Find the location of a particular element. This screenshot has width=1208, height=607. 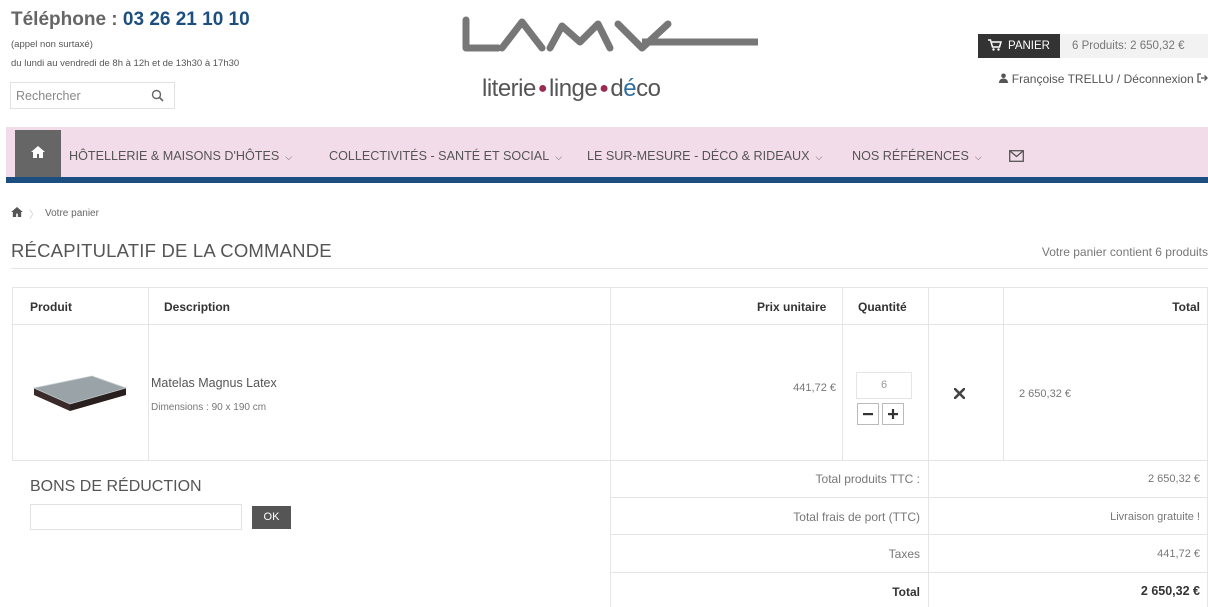

logo-word-deco-start: d is located at coordinates (617, 88).